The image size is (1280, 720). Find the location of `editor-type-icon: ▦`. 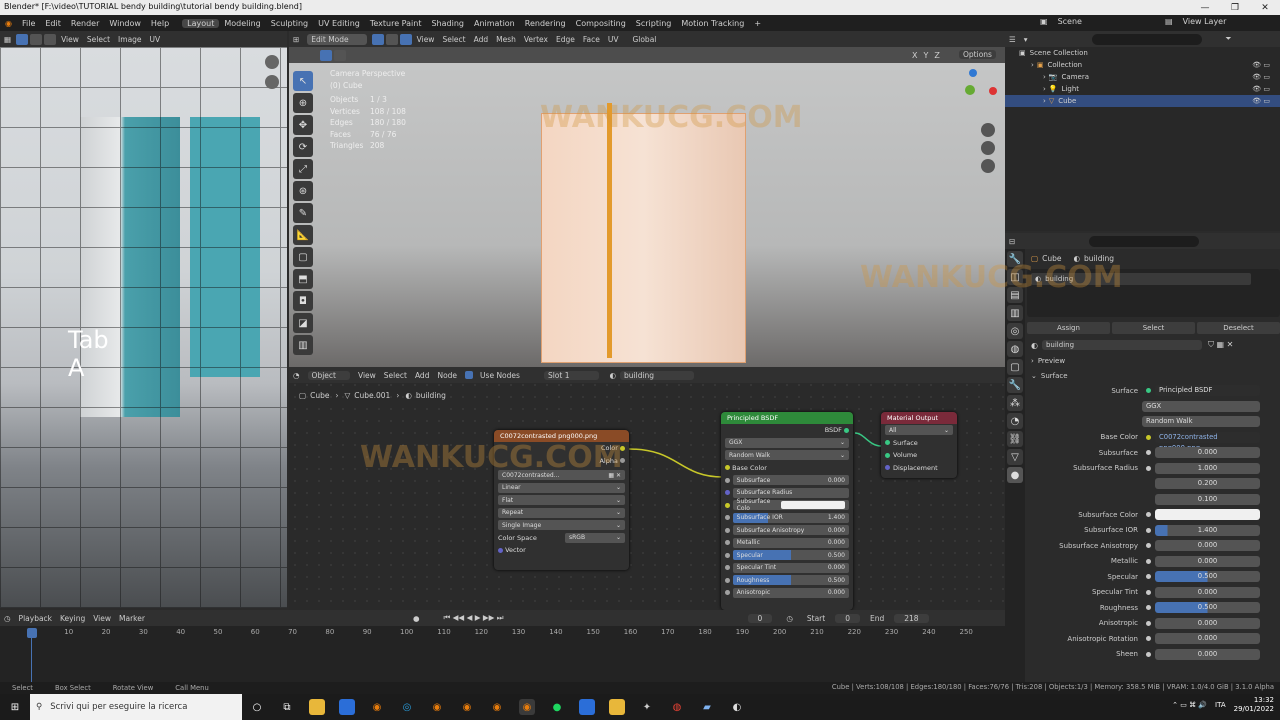

editor-type-icon: ▦ is located at coordinates (7, 39).